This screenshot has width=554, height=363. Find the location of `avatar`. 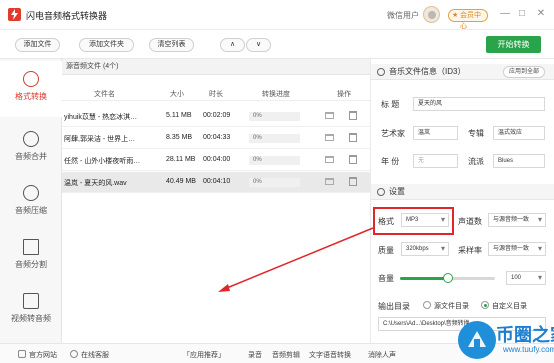

avatar is located at coordinates (431, 14).